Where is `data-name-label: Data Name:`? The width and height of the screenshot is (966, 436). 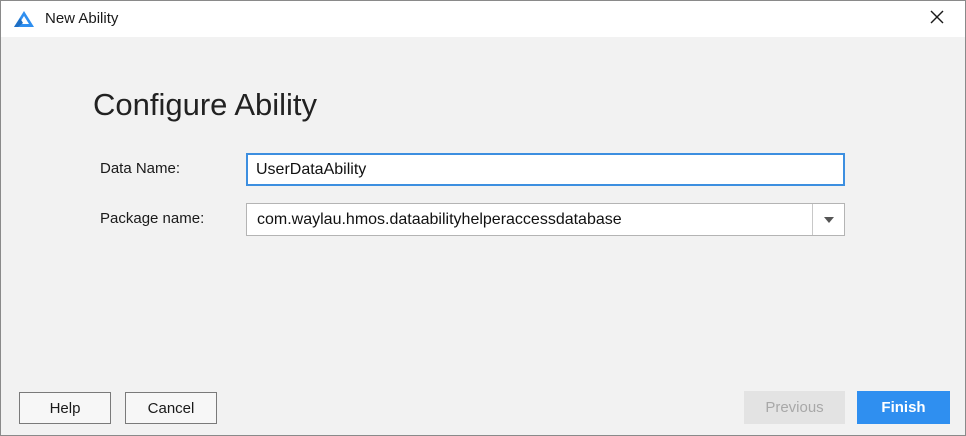
data-name-label: Data Name: is located at coordinates (140, 168).